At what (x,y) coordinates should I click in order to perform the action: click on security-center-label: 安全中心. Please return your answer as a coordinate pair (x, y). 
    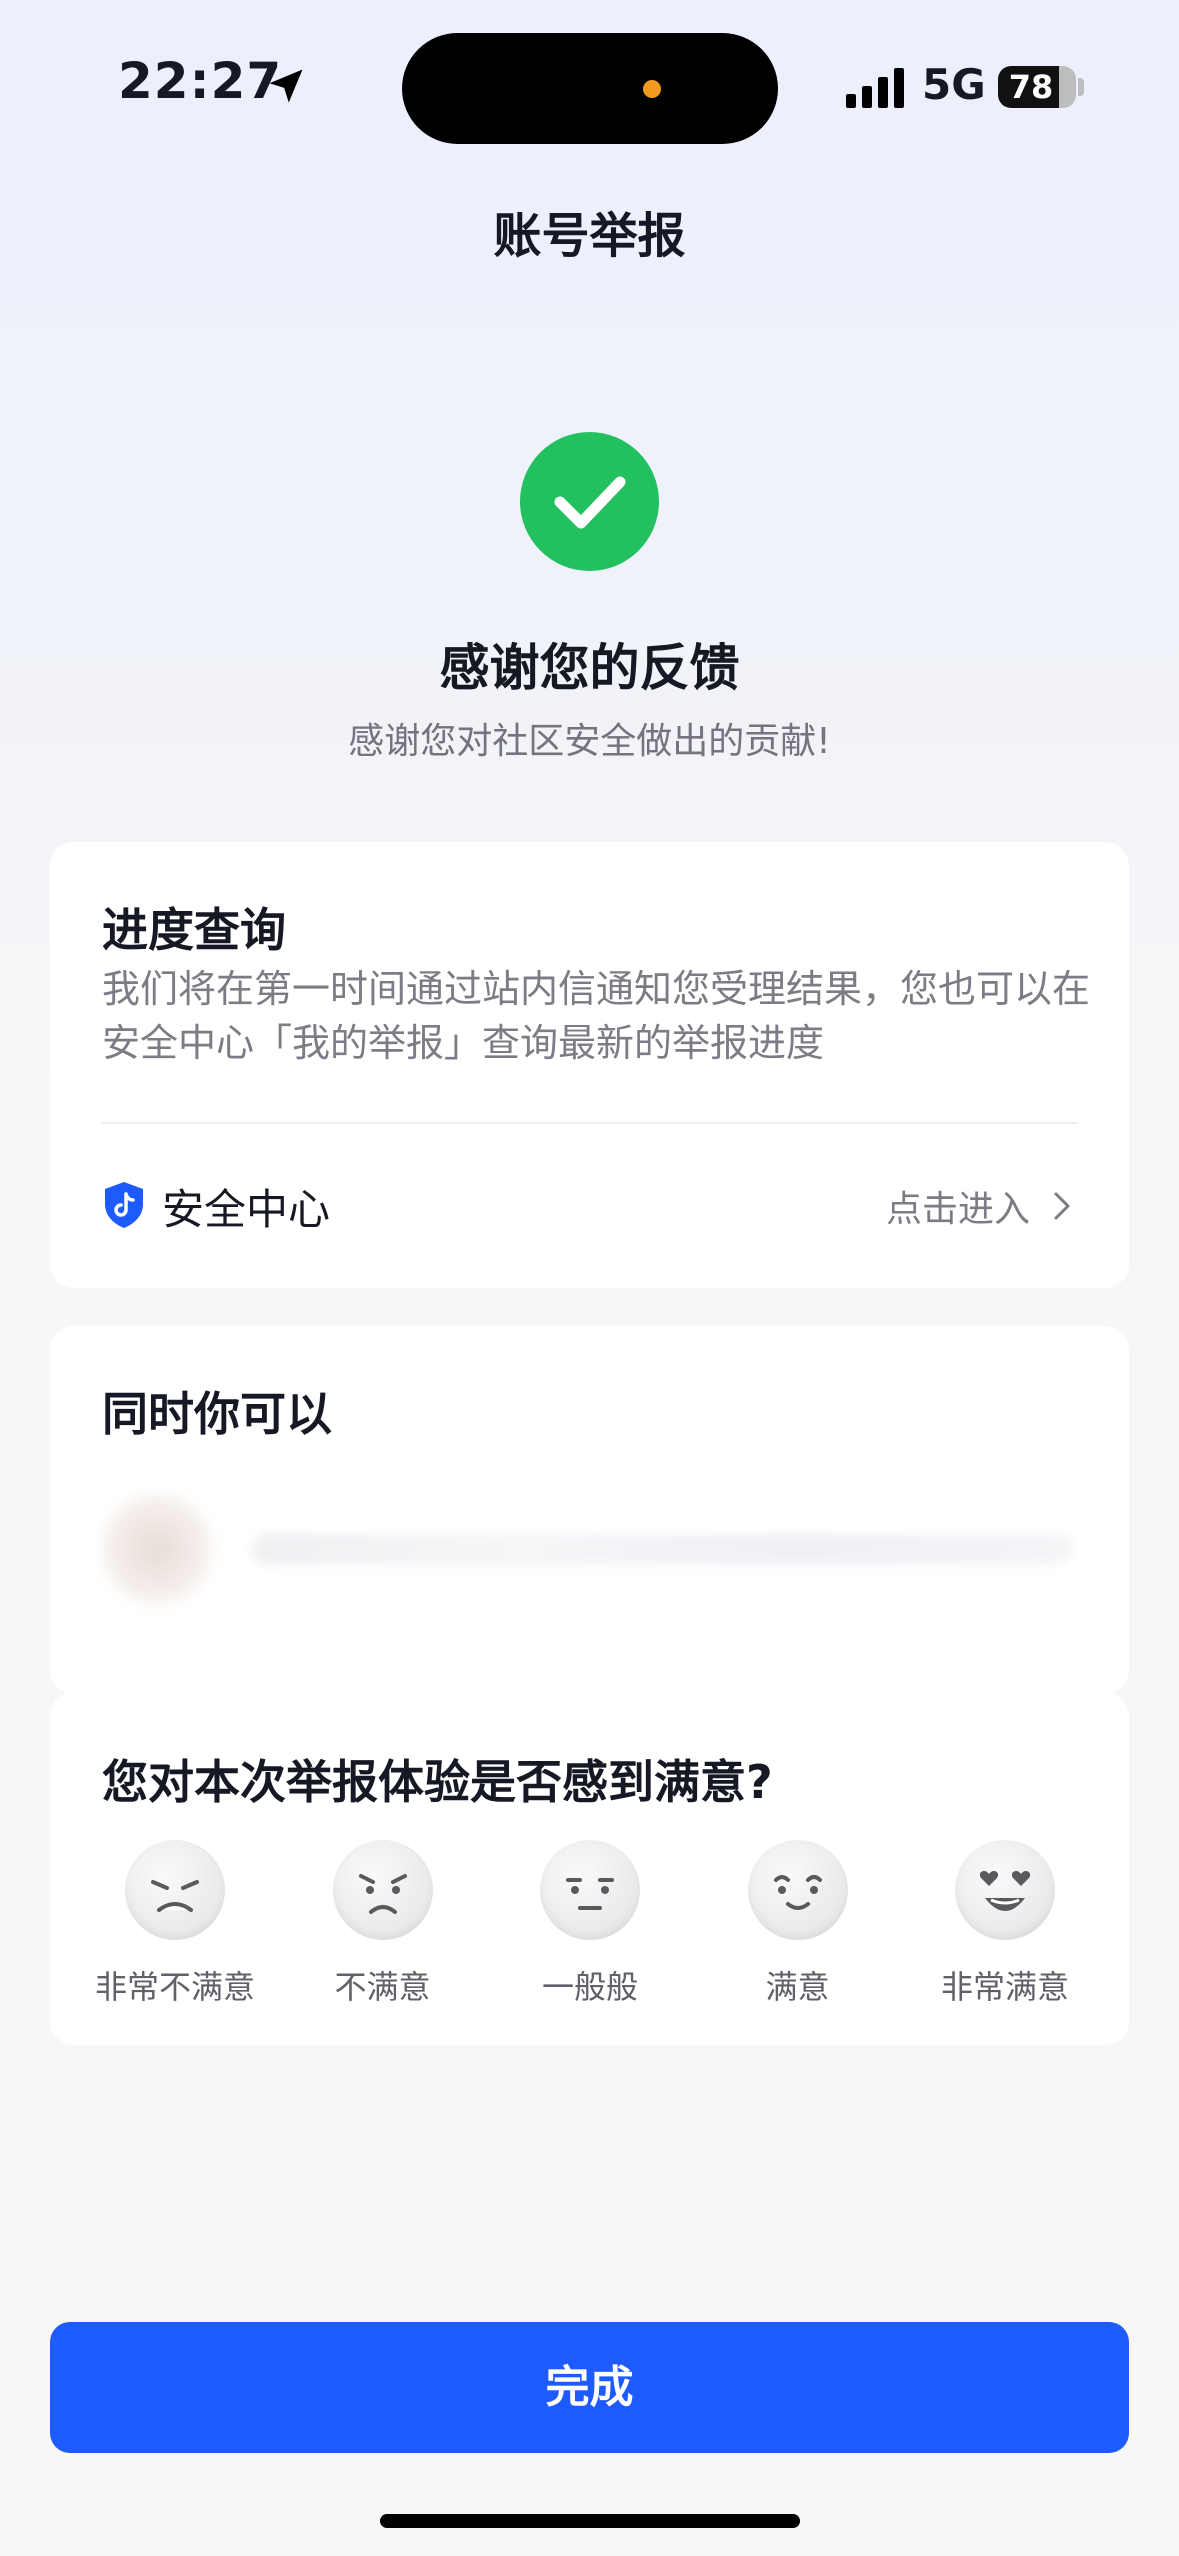
    Looking at the image, I should click on (246, 1206).